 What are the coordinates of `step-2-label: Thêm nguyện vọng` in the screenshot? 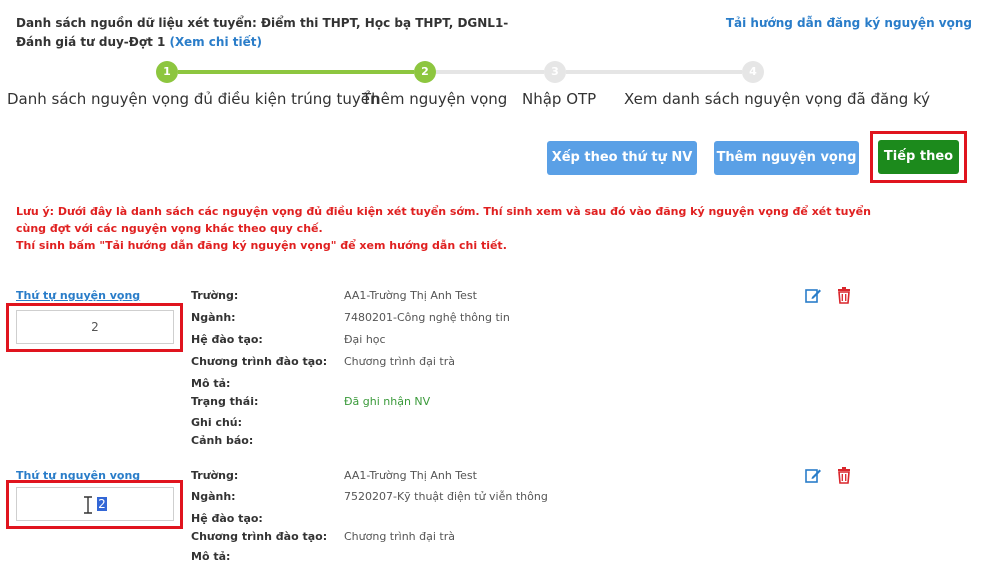 It's located at (435, 99).